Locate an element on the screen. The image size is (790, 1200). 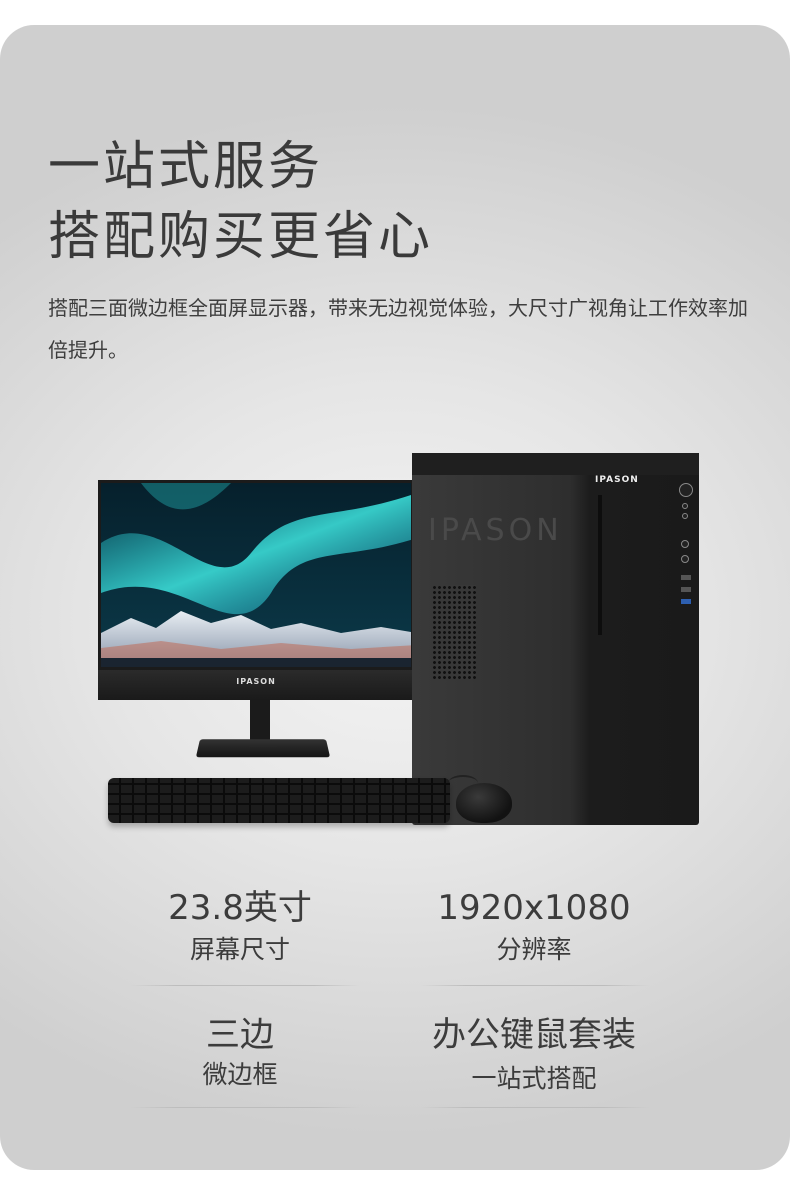
spec-peripherals-value: 办公键鼠套装 is located at coordinates (534, 1035).